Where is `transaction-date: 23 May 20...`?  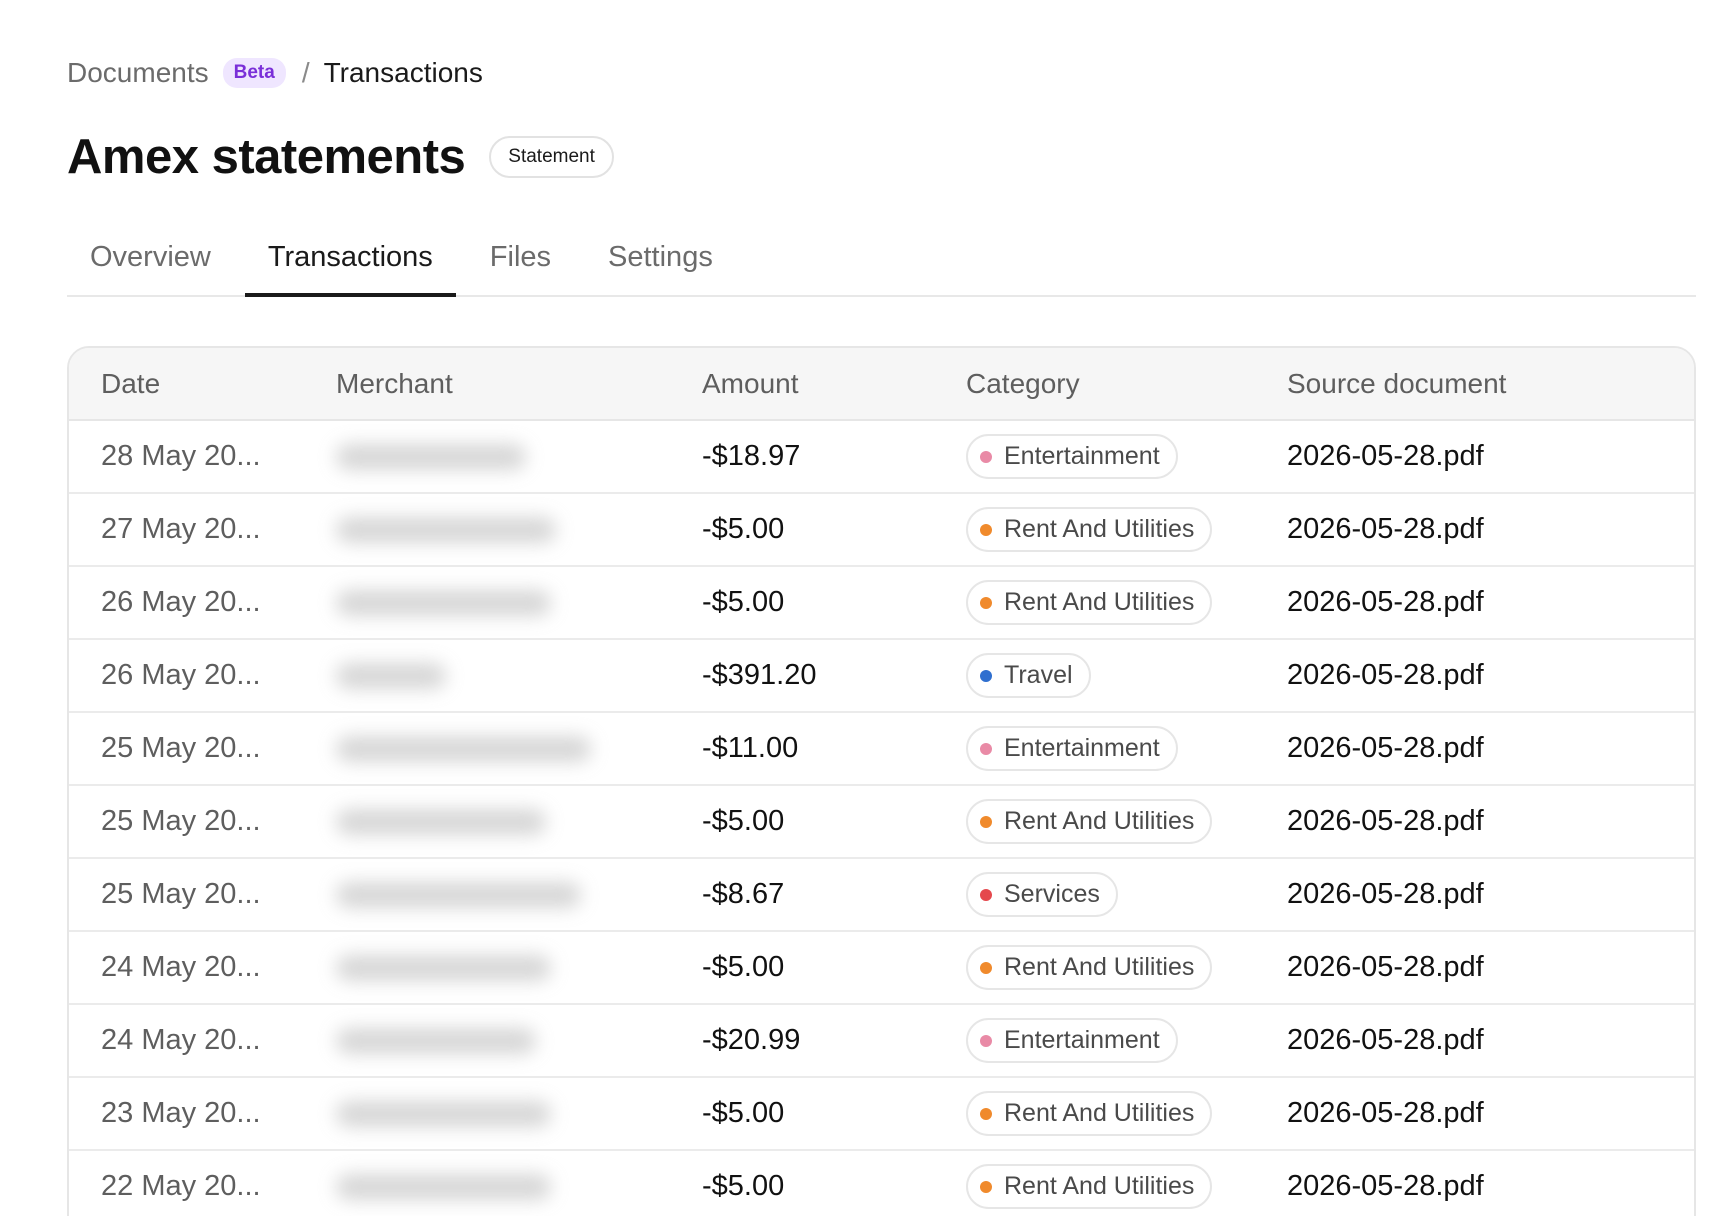 transaction-date: 23 May 20... is located at coordinates (196, 1114).